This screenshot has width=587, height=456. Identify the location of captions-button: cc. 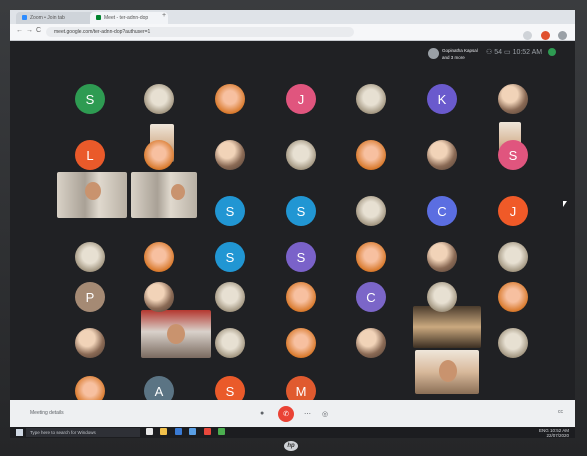
(560, 412).